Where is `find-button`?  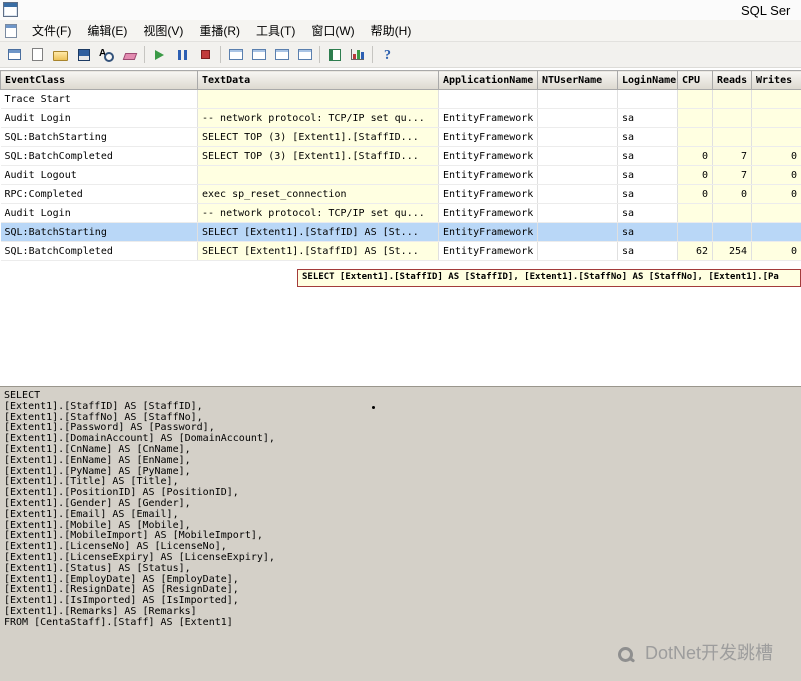 find-button is located at coordinates (106, 55).